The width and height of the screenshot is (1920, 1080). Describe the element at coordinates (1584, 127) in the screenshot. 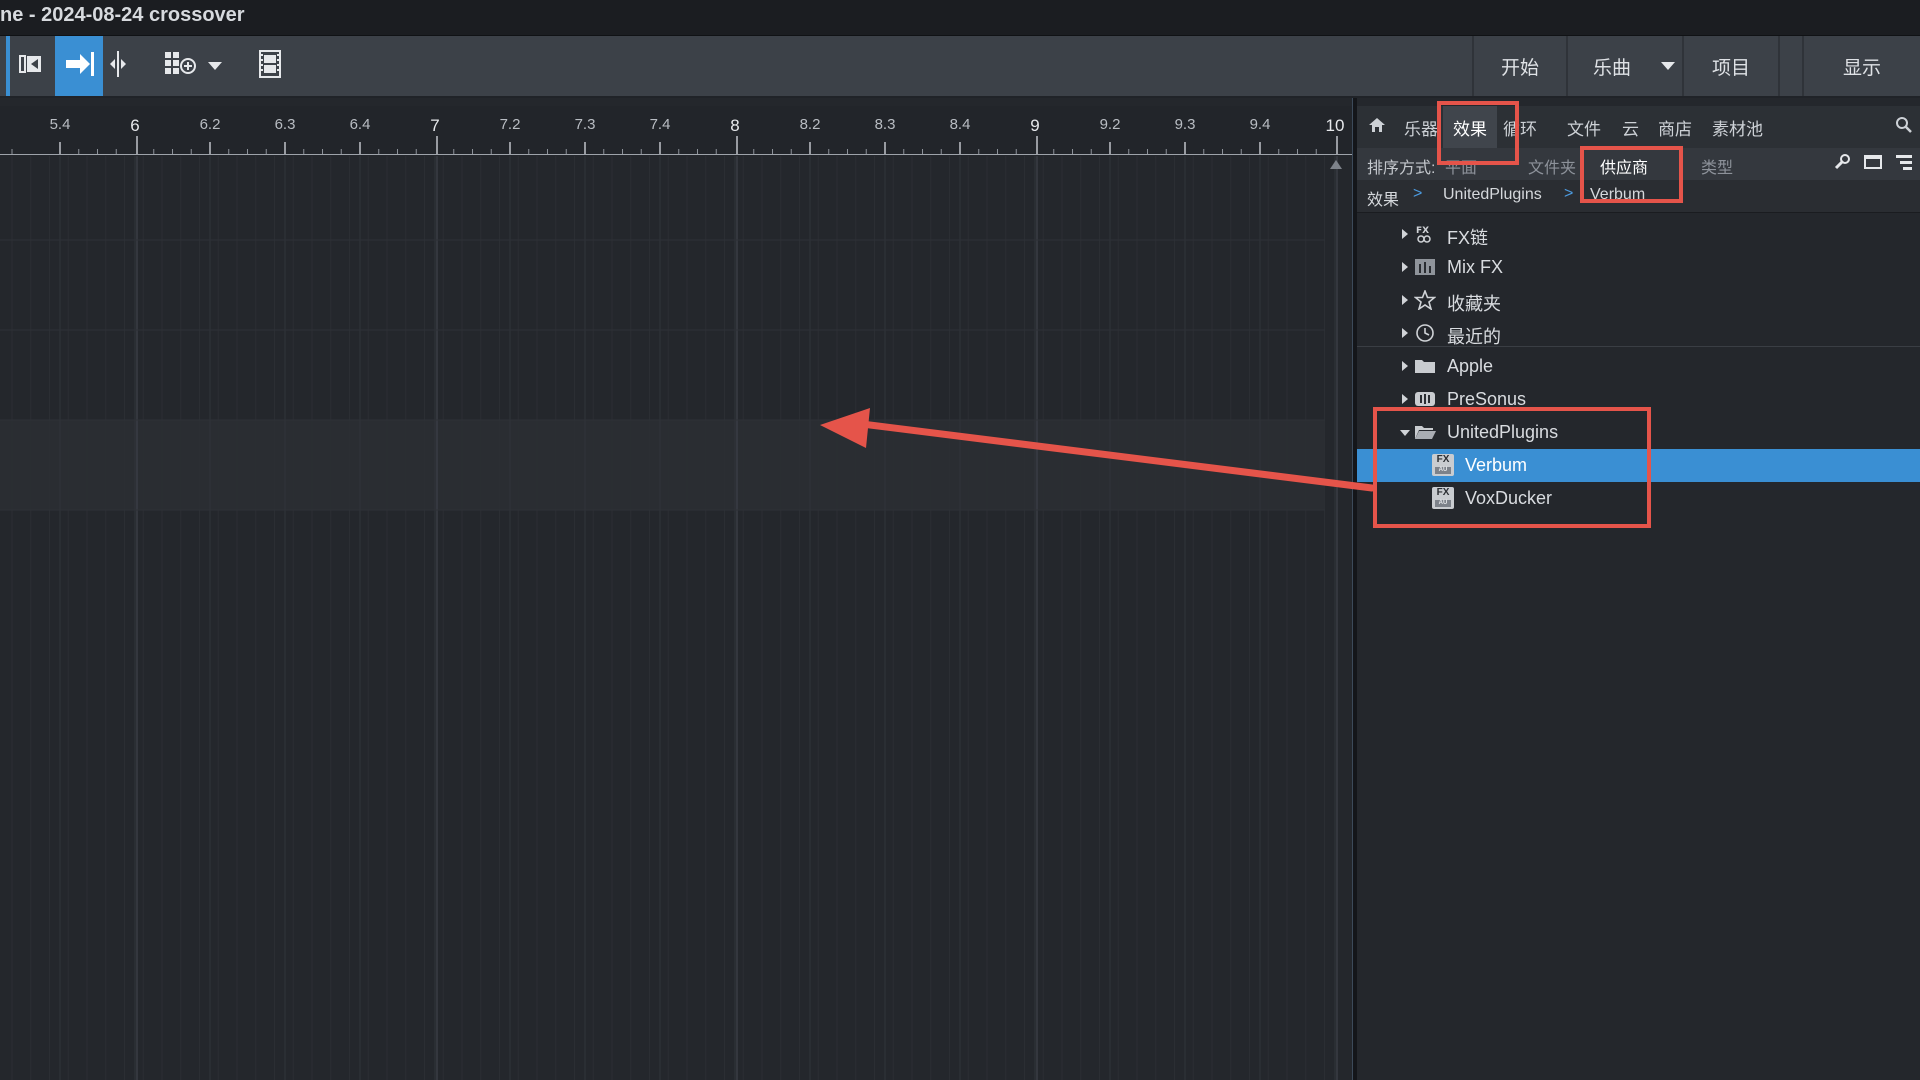

I see `tab-files: 文件` at that location.